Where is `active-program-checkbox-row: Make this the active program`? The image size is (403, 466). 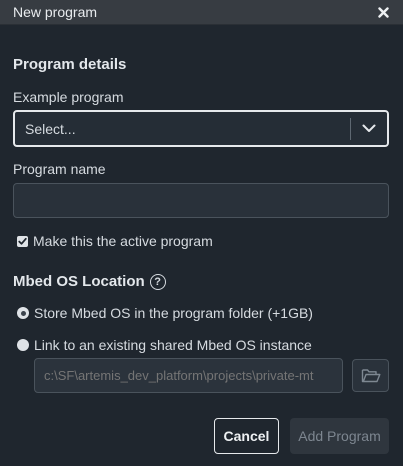 active-program-checkbox-row: Make this the active program is located at coordinates (115, 241).